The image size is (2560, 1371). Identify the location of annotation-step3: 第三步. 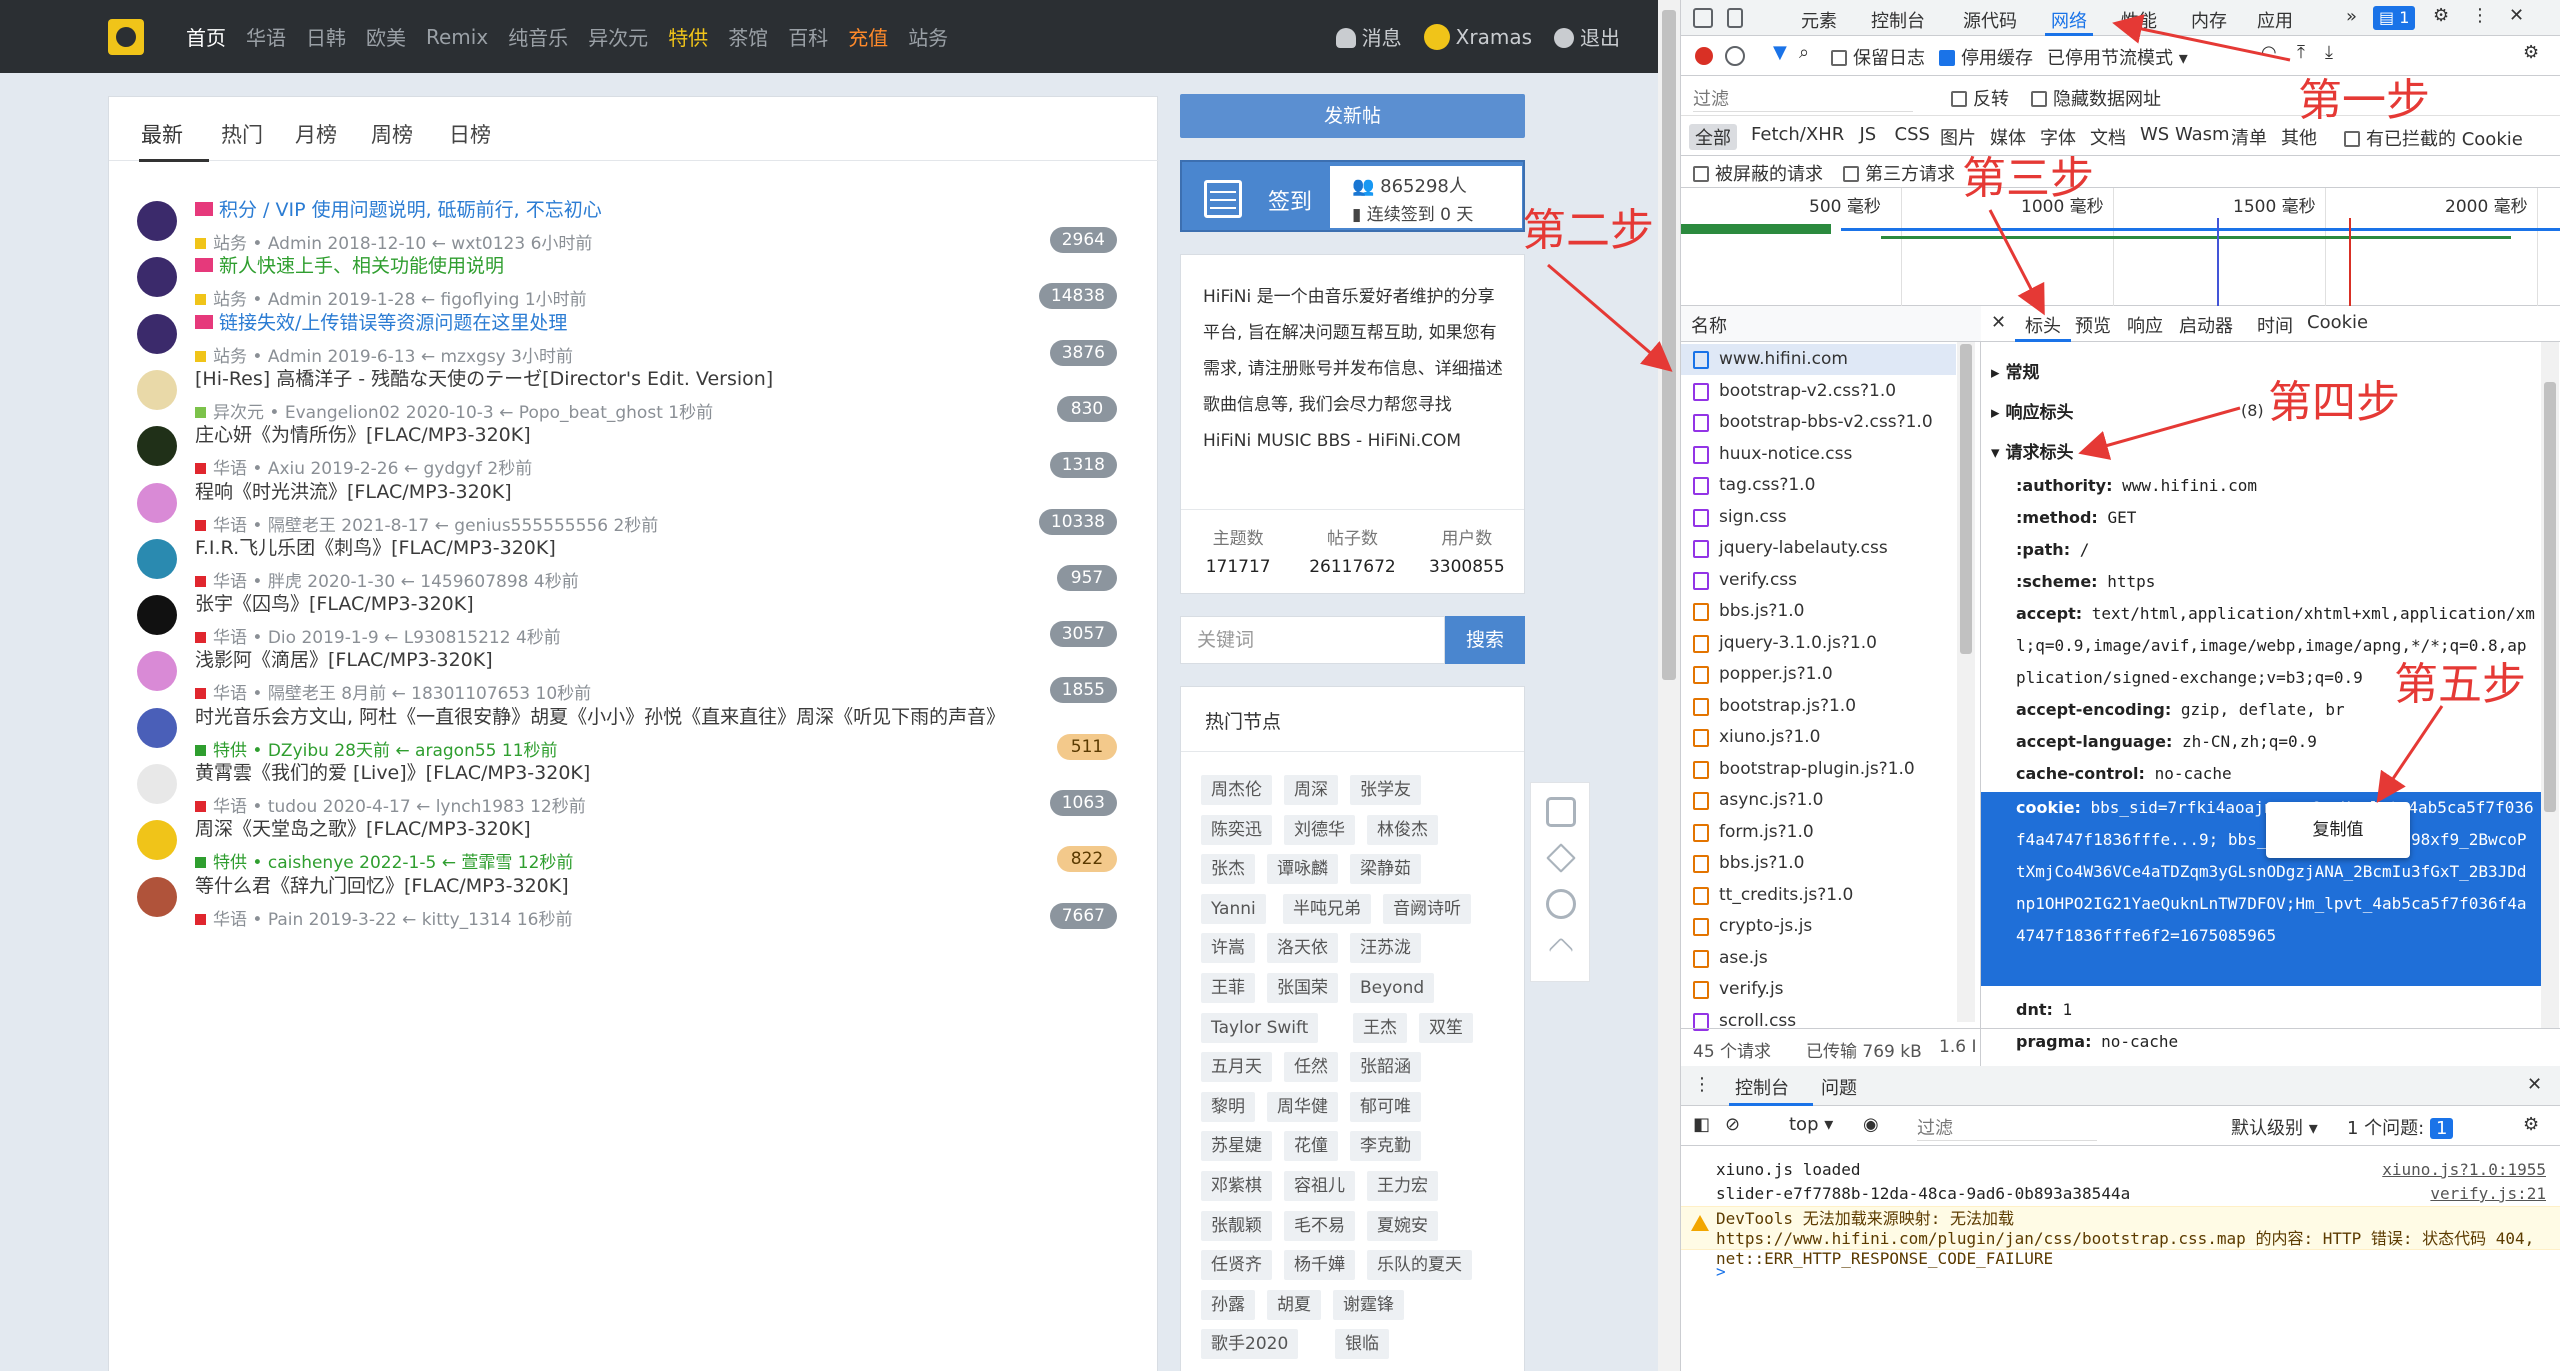
(2028, 178).